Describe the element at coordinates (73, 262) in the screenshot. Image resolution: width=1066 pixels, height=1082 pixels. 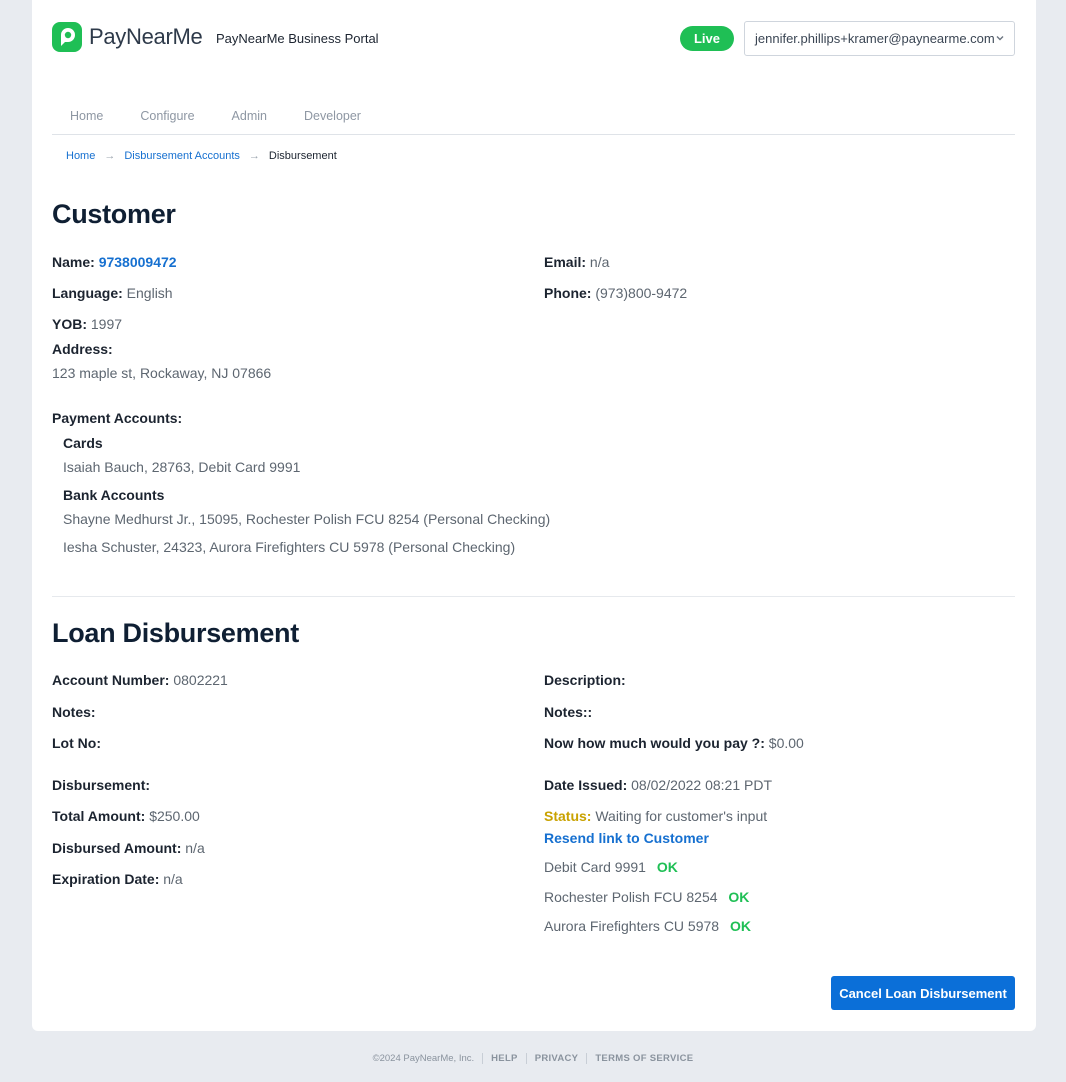
I see `name-label: Name:` at that location.